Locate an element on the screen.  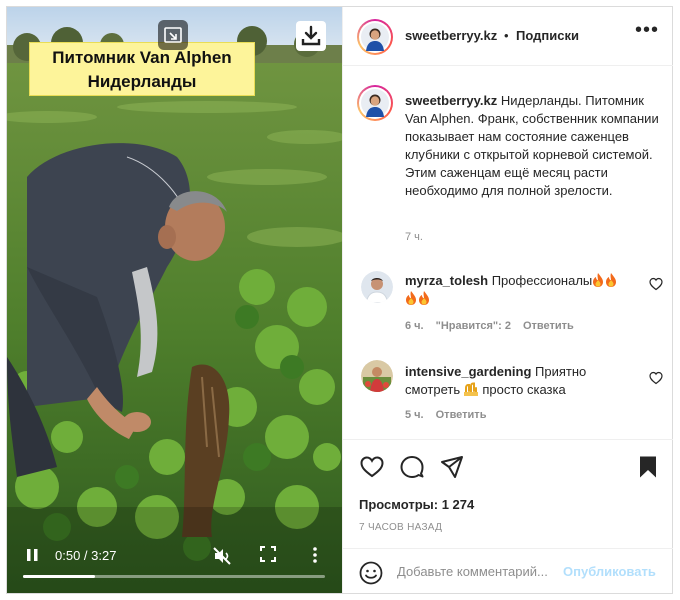
picture-in-picture-button is located at coordinates (173, 35).